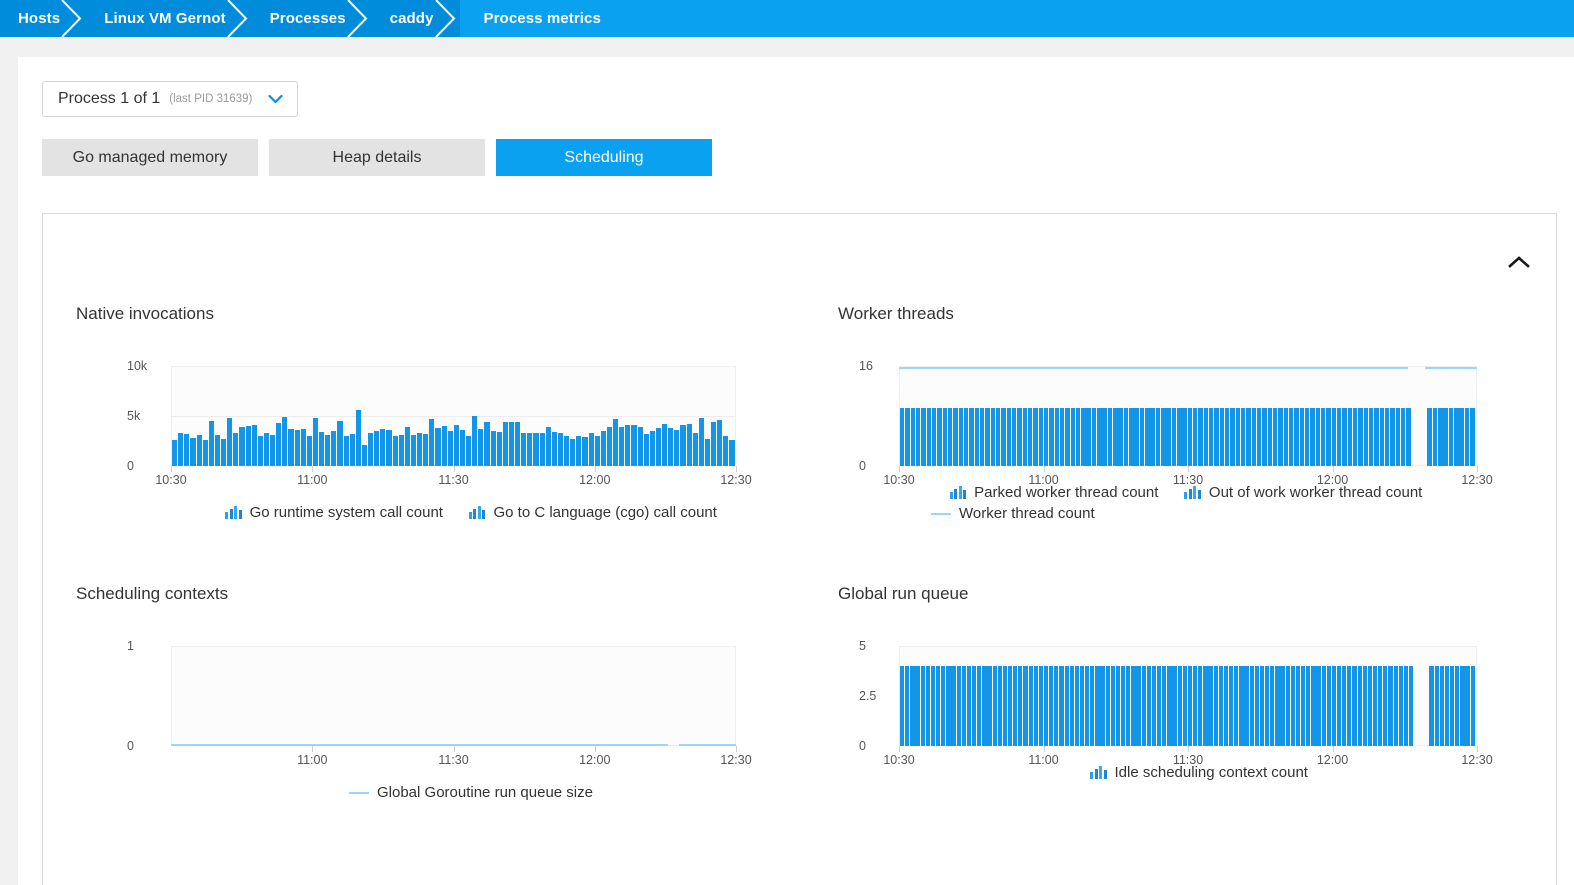  Describe the element at coordinates (1199, 772) in the screenshot. I see `legend-item-idle-scheduling-context-count: Idle scheduling context count` at that location.